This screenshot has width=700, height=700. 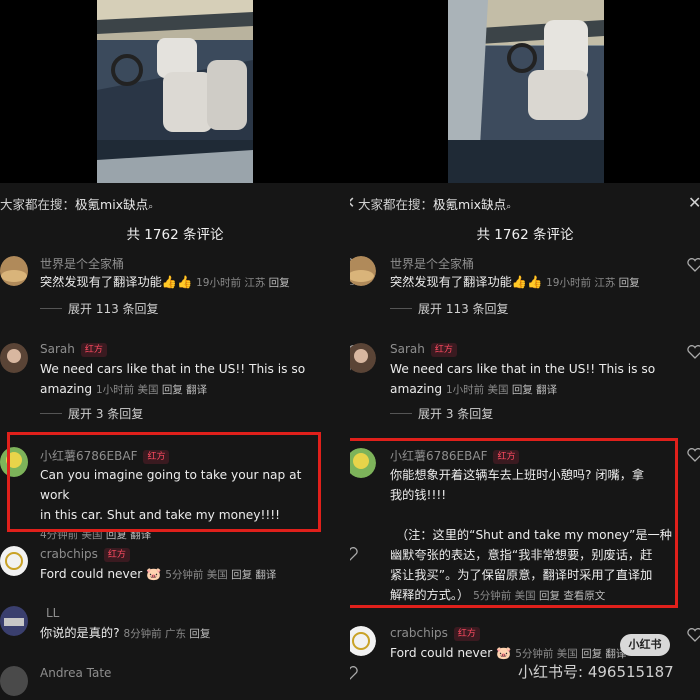 What do you see at coordinates (352, 202) in the screenshot?
I see `close-icon: ✕` at bounding box center [352, 202].